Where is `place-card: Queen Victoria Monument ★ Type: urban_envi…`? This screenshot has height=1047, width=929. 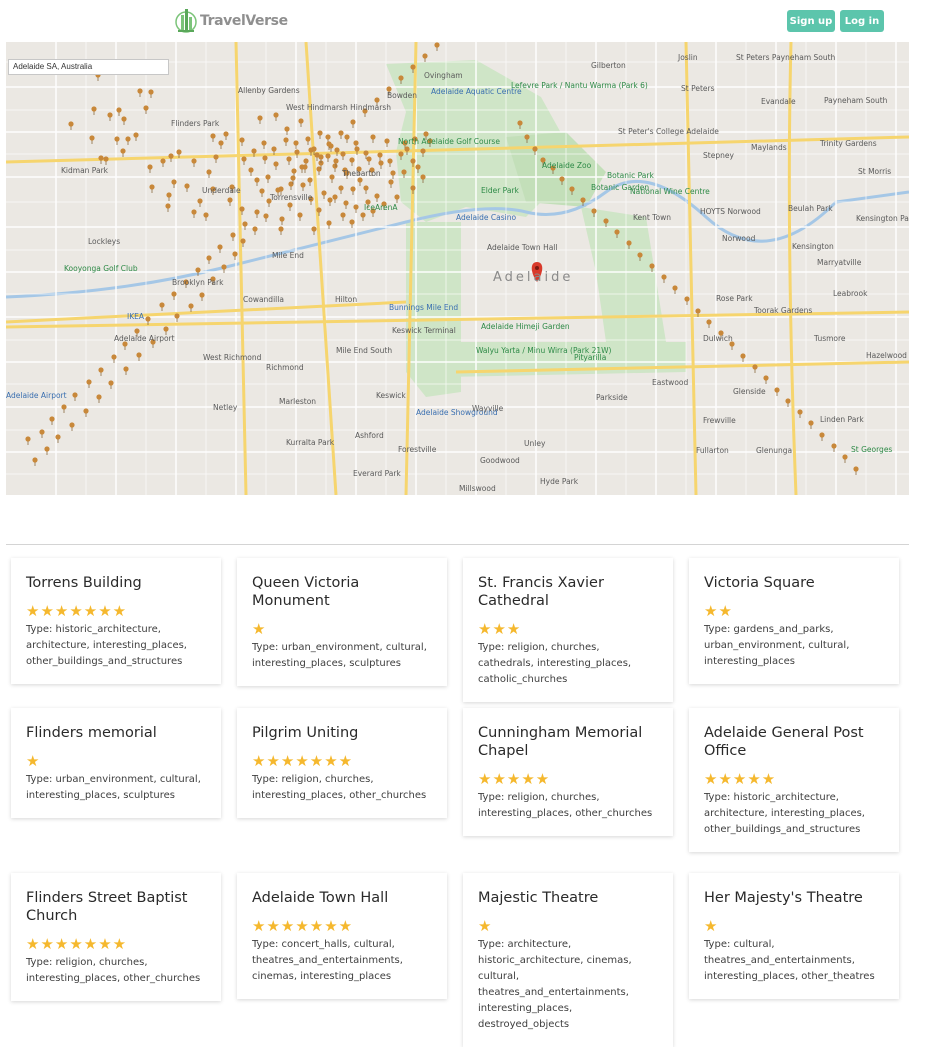 place-card: Queen Victoria Monument ★ Type: urban_envi… is located at coordinates (342, 622).